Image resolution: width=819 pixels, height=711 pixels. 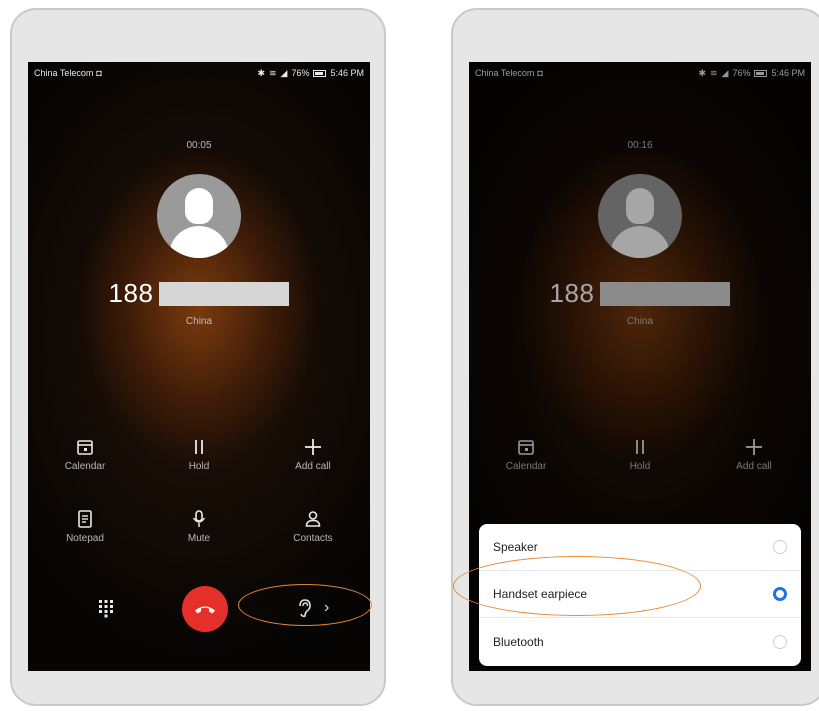 What do you see at coordinates (199, 145) in the screenshot?
I see `call-timer: 00:05` at bounding box center [199, 145].